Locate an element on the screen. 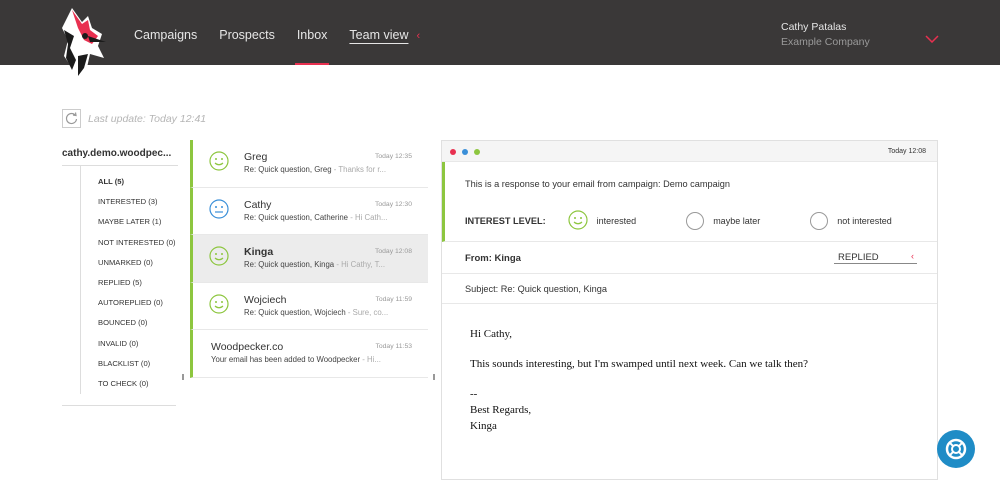 The image size is (1000, 480). interest-option-label: not interested is located at coordinates (864, 221).